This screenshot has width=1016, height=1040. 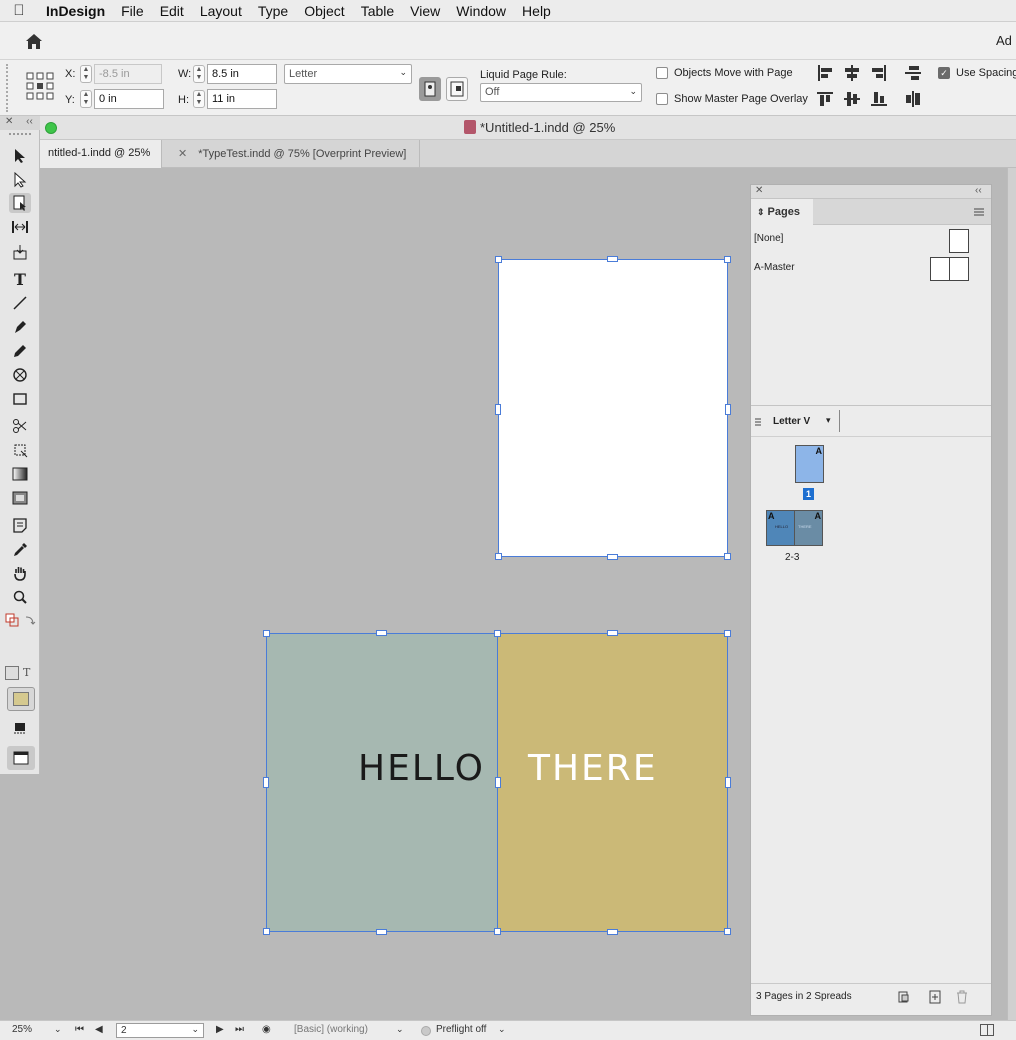 What do you see at coordinates (940, 269) in the screenshot?
I see `master-a-left-thumbnail` at bounding box center [940, 269].